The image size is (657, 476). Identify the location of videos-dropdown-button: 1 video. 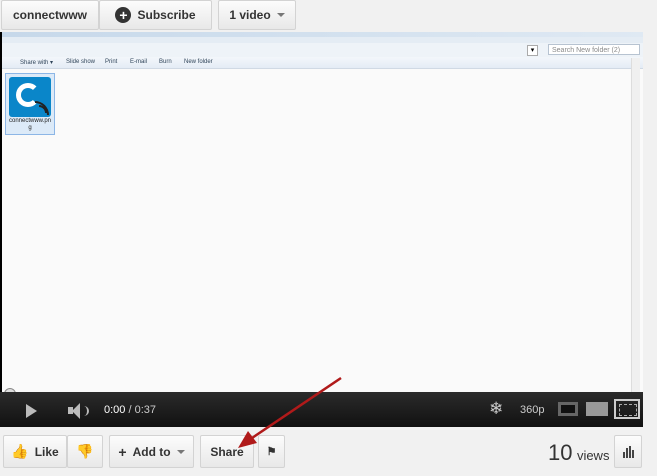
(257, 15).